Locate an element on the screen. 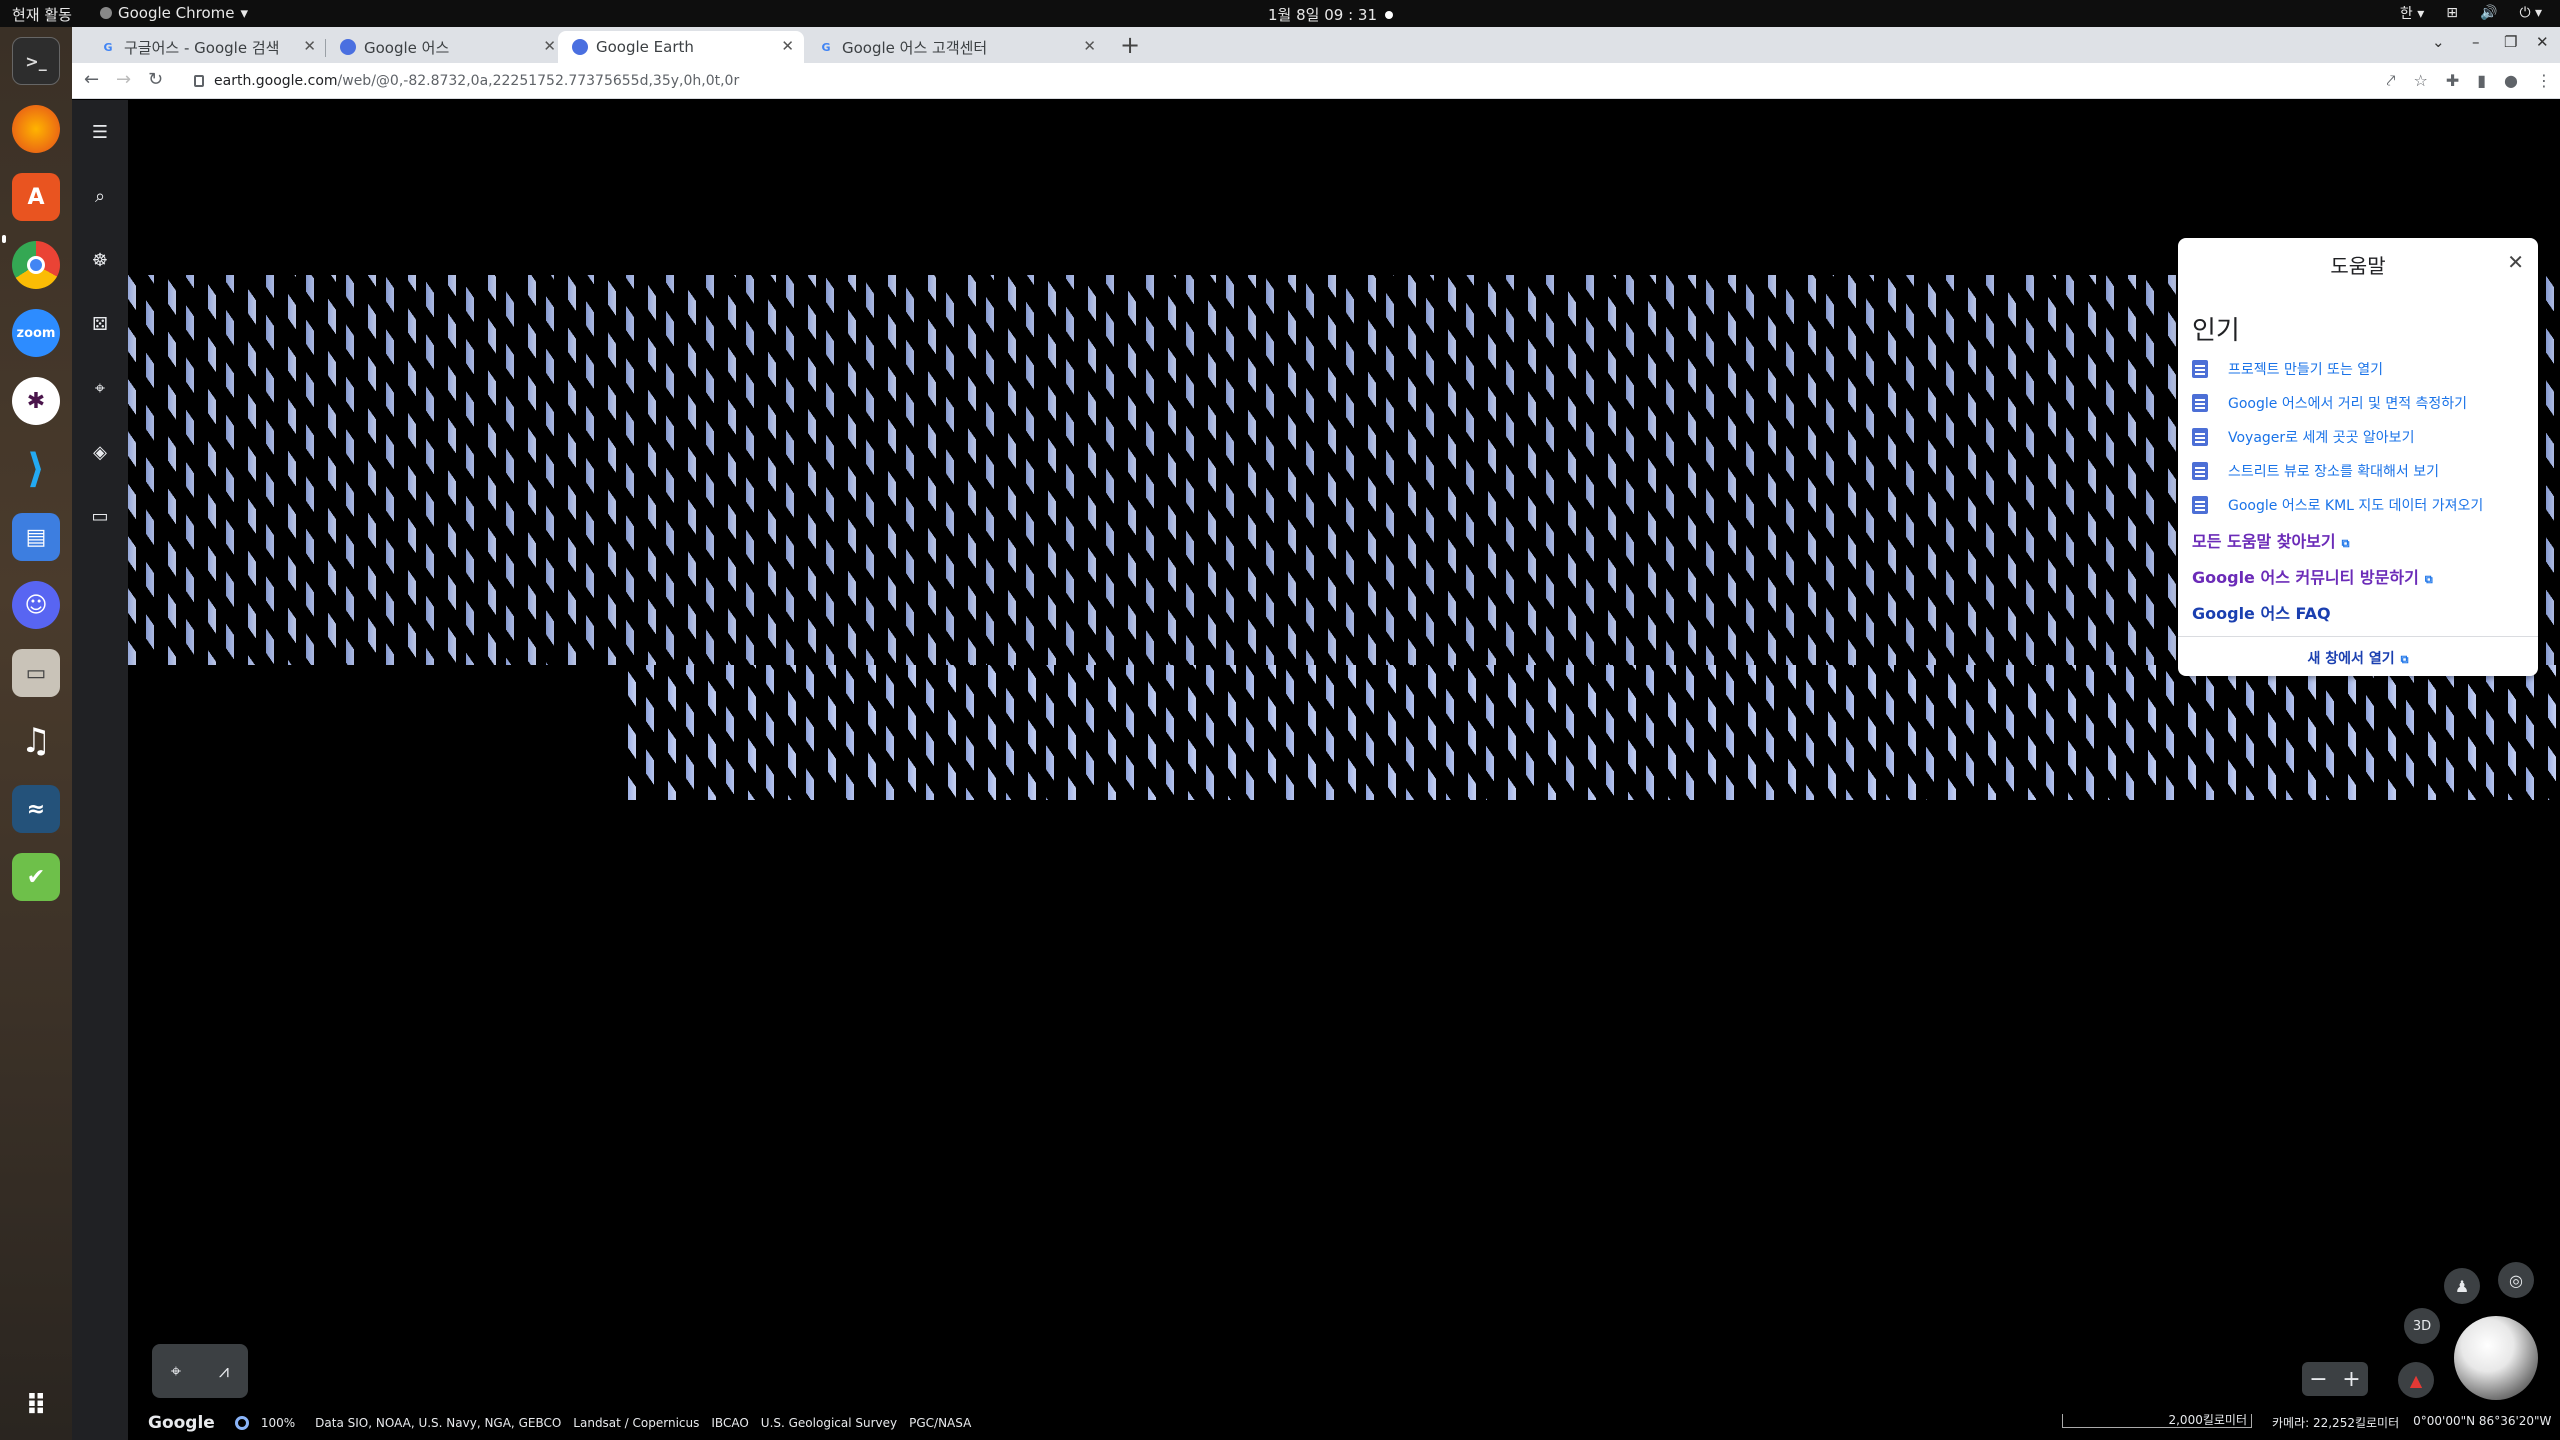 The width and height of the screenshot is (2560, 1440). tab-google-search: G 구글어스 - Google 검색 ✕ is located at coordinates (206, 47).